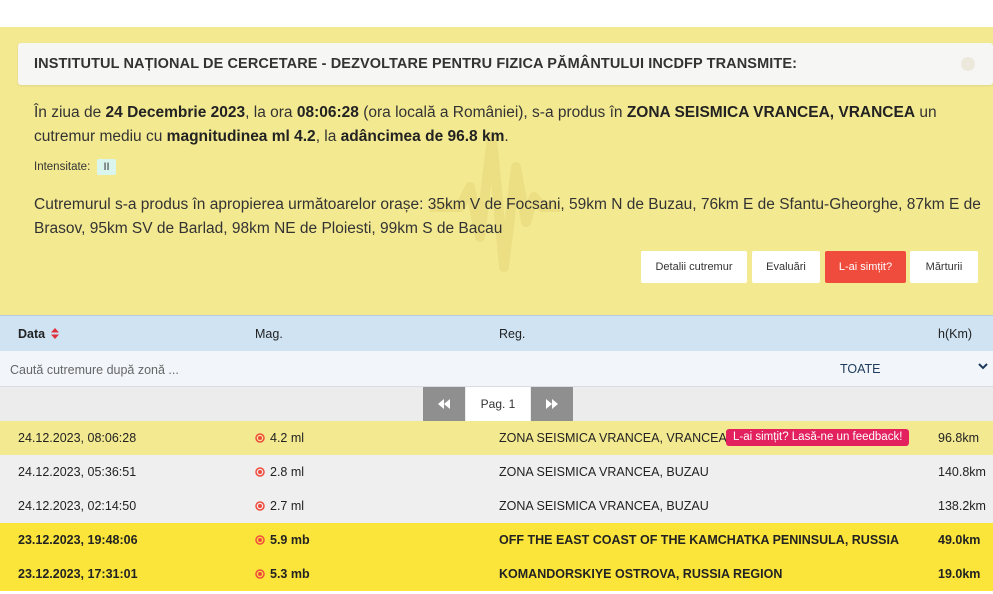  Describe the element at coordinates (962, 472) in the screenshot. I see `row-depth: 140.8km` at that location.